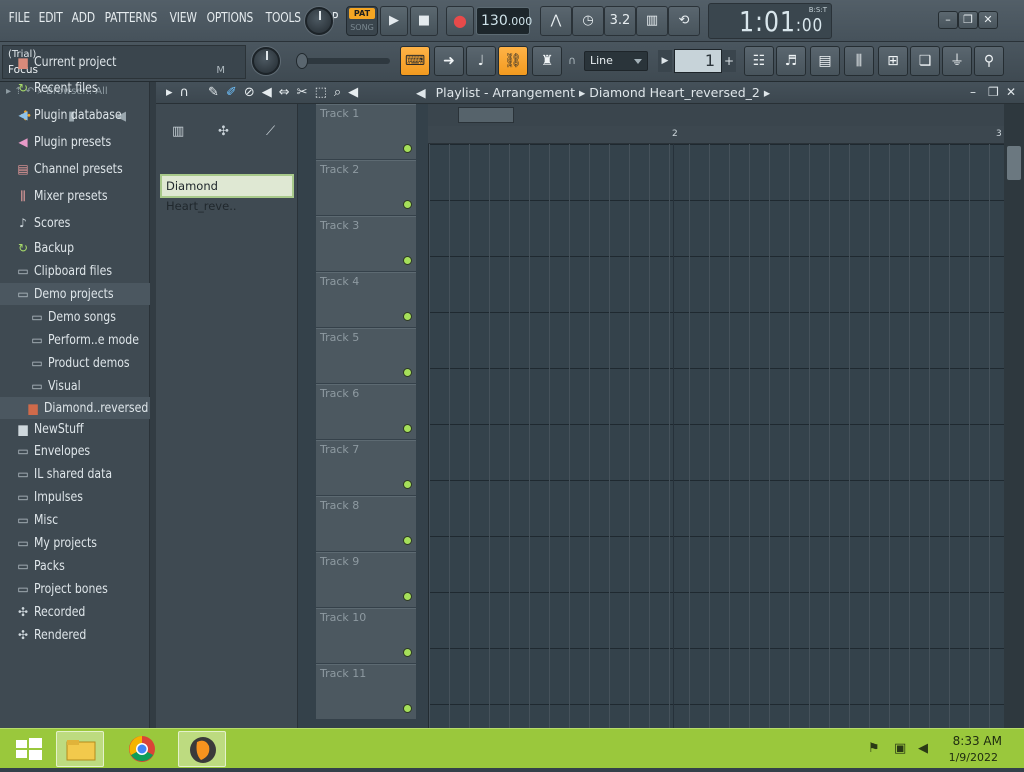  What do you see at coordinates (366, 244) in the screenshot?
I see `track-header: Track 3` at bounding box center [366, 244].